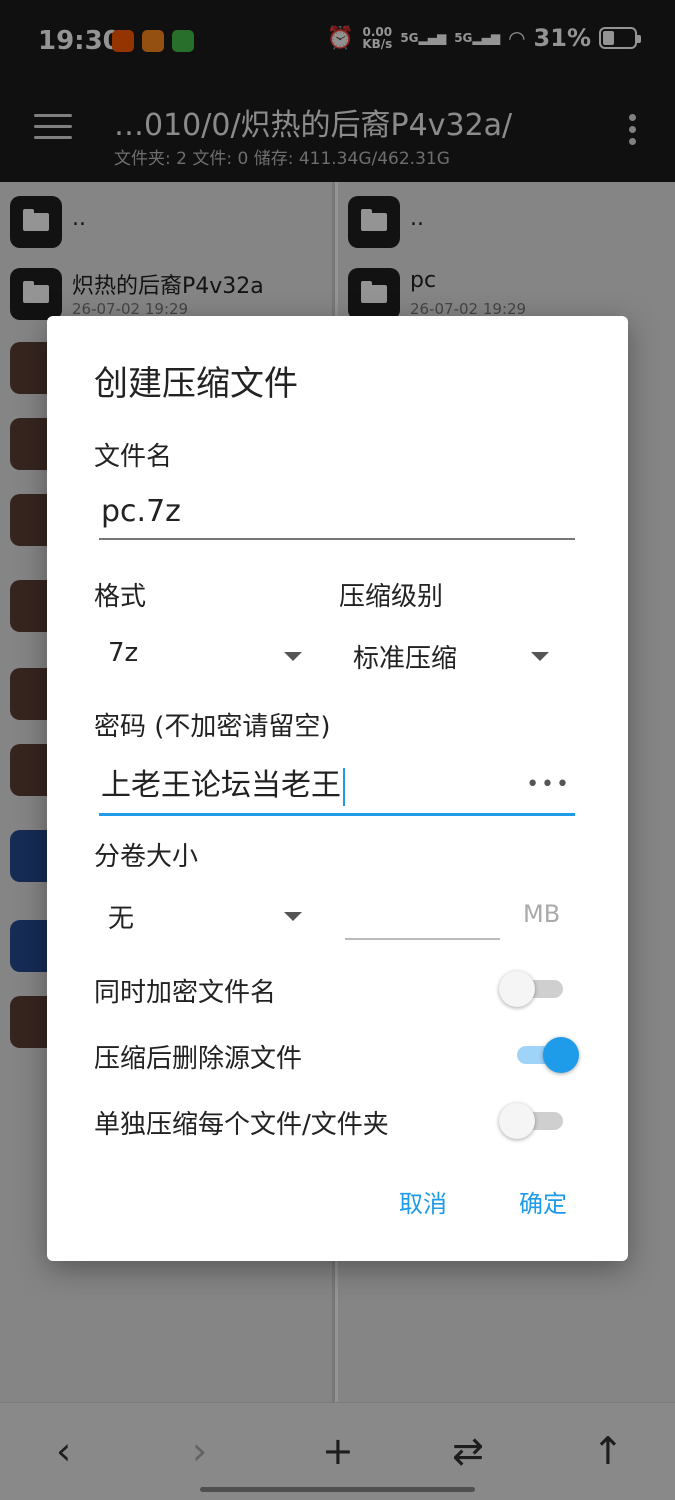 This screenshot has width=675, height=1500. Describe the element at coordinates (391, 597) in the screenshot. I see `level-label: 压缩级别` at that location.